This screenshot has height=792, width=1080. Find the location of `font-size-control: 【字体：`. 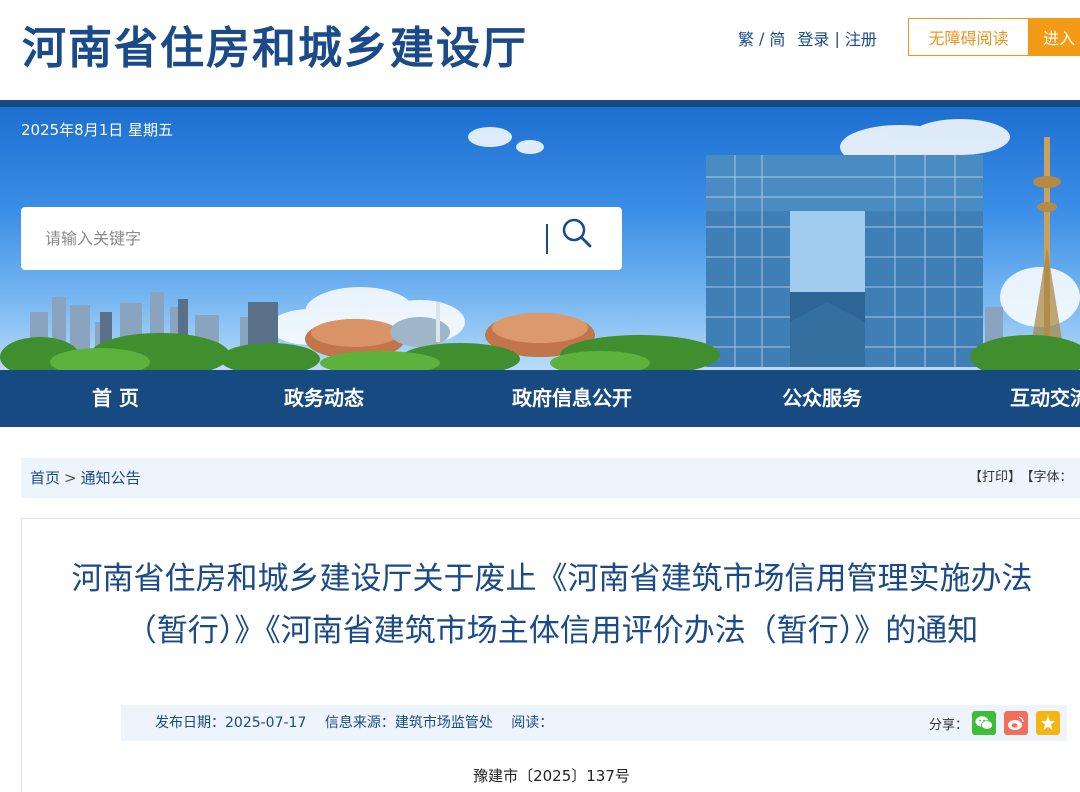

font-size-control: 【字体： is located at coordinates (1050, 477).